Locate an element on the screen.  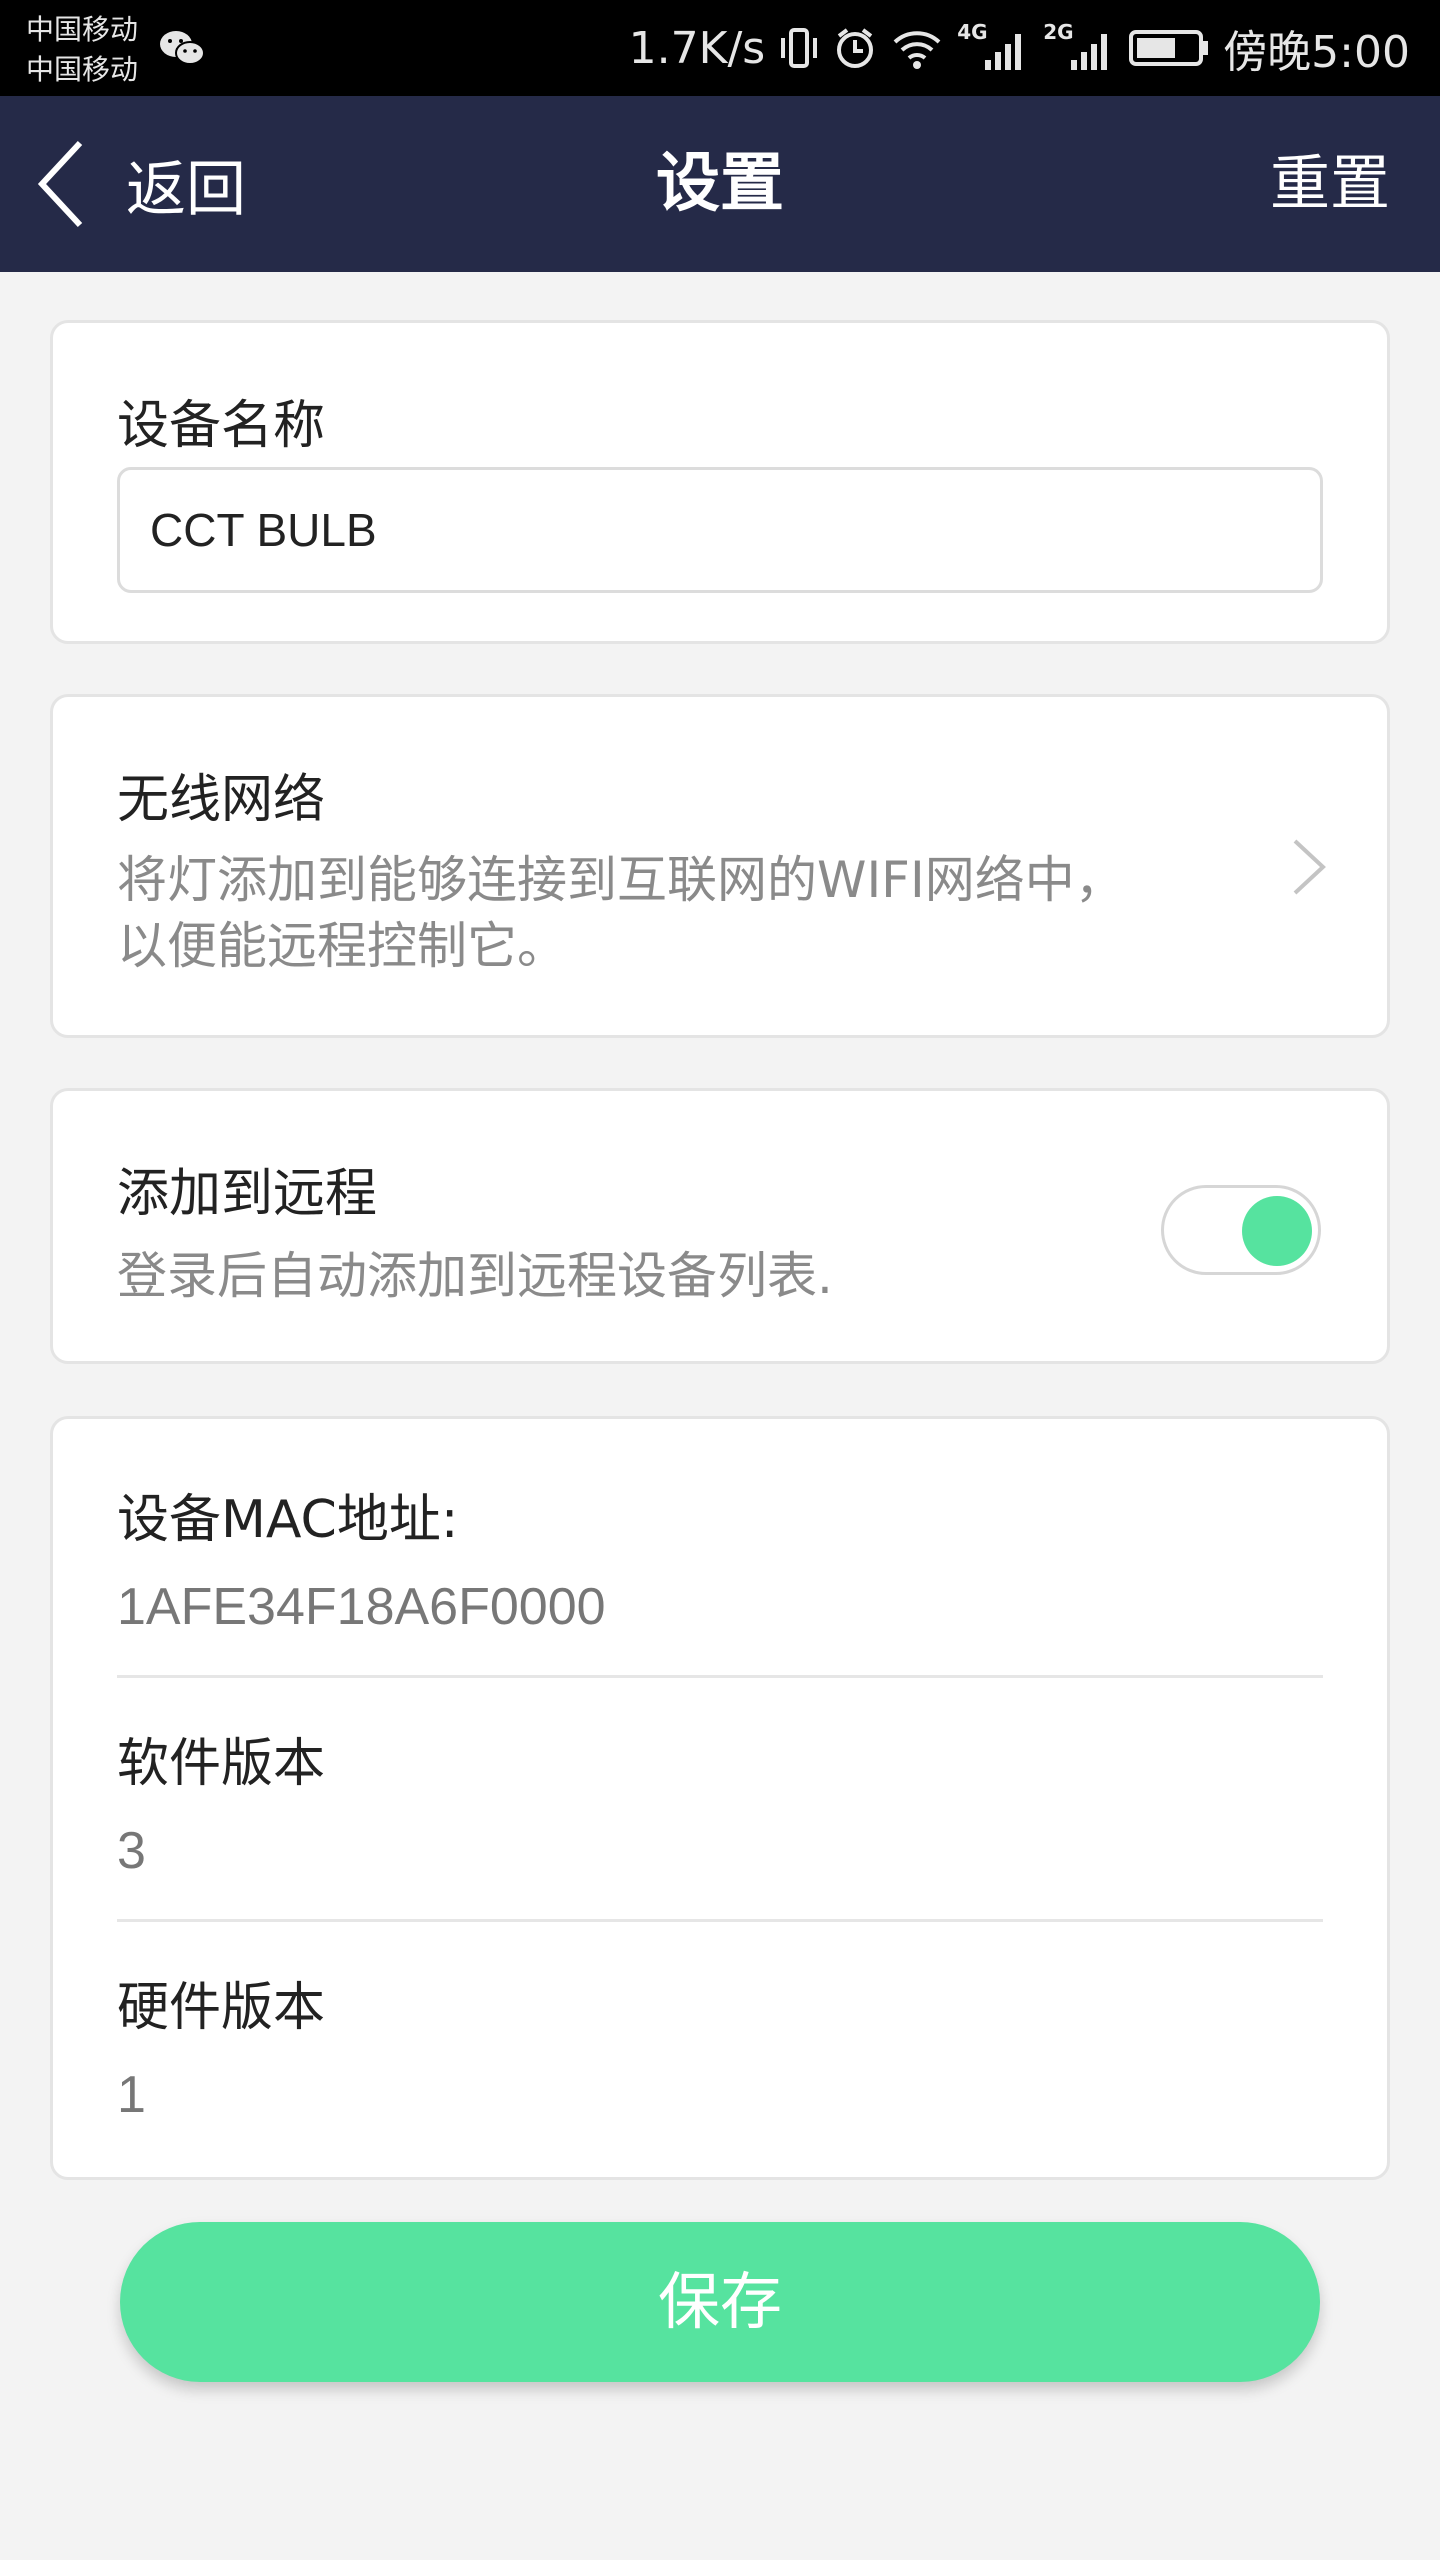
device-name-input is located at coordinates (720, 530).